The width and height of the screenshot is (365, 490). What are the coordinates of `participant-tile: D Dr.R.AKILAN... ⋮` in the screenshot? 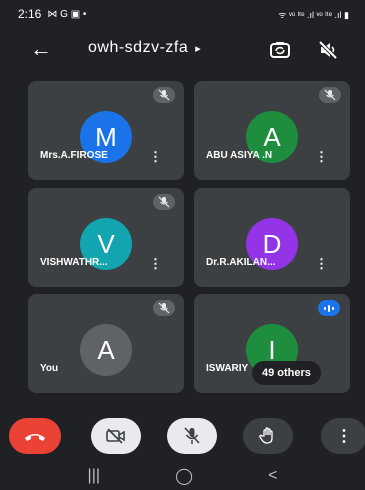 It's located at (272, 237).